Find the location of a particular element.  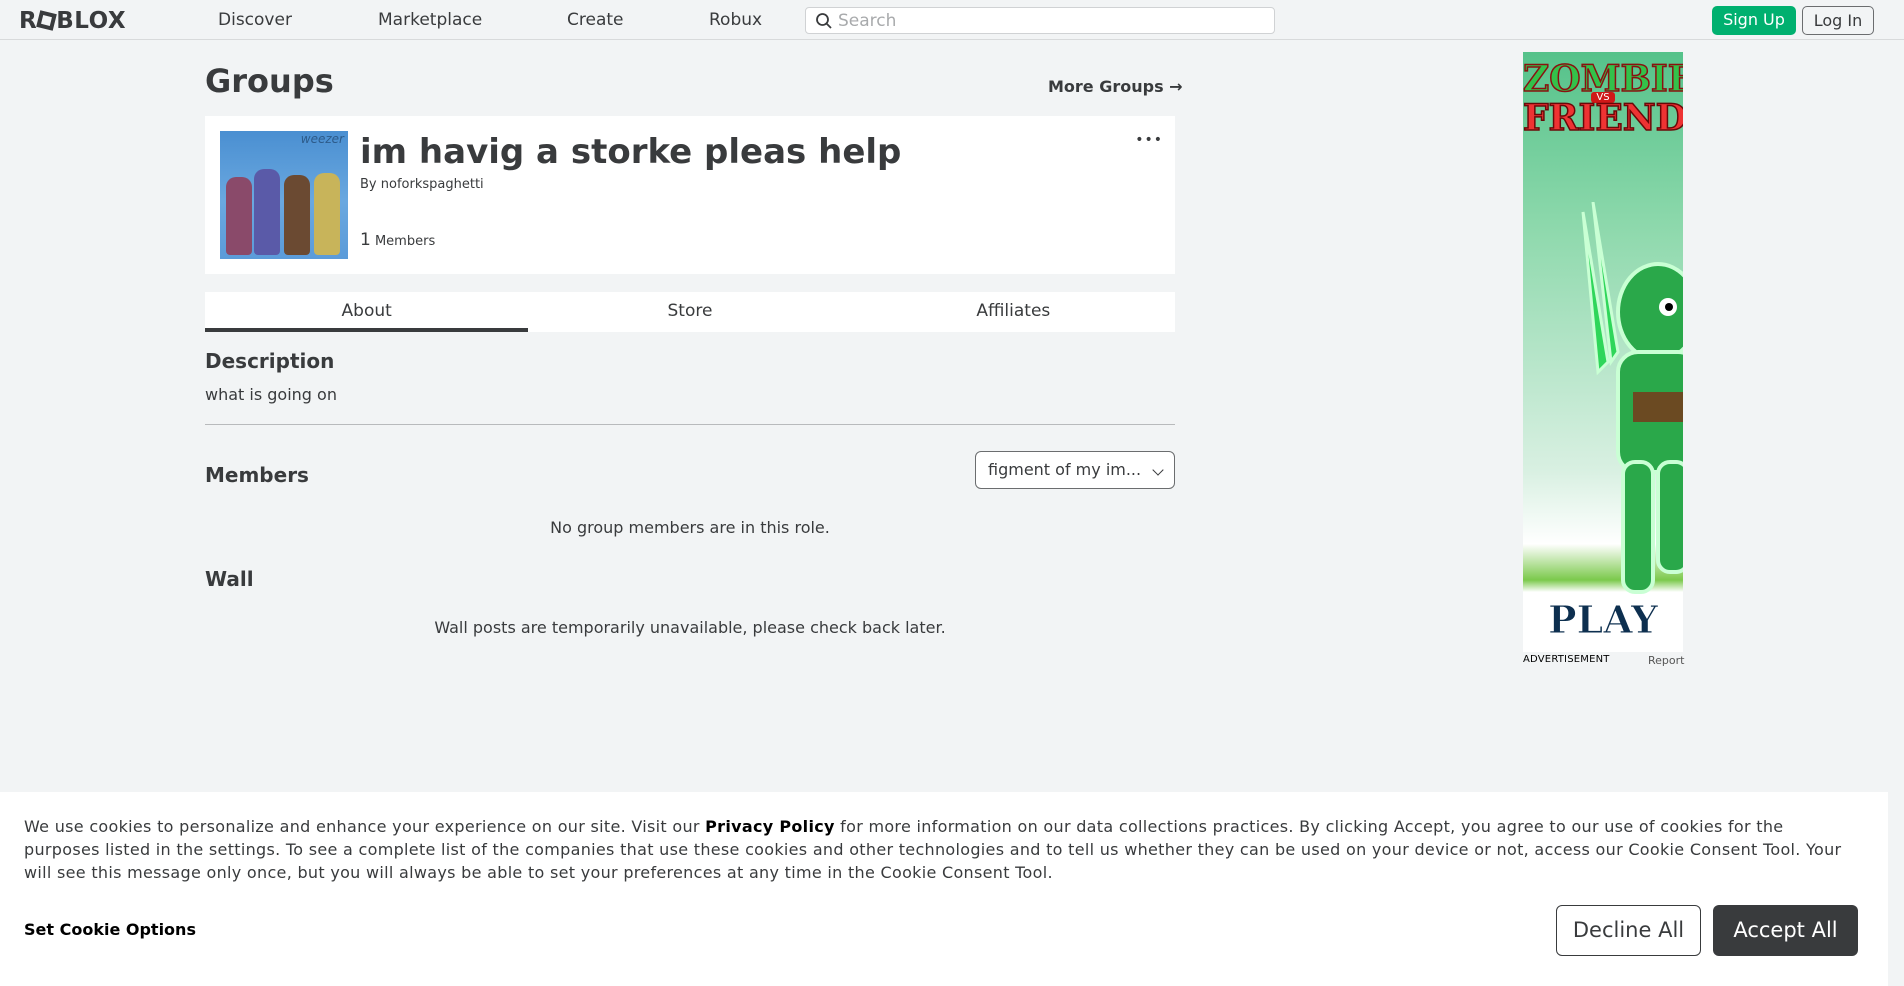

advertisement-banner: ZOMBIE VS FRIEND PLAY is located at coordinates (1603, 352).